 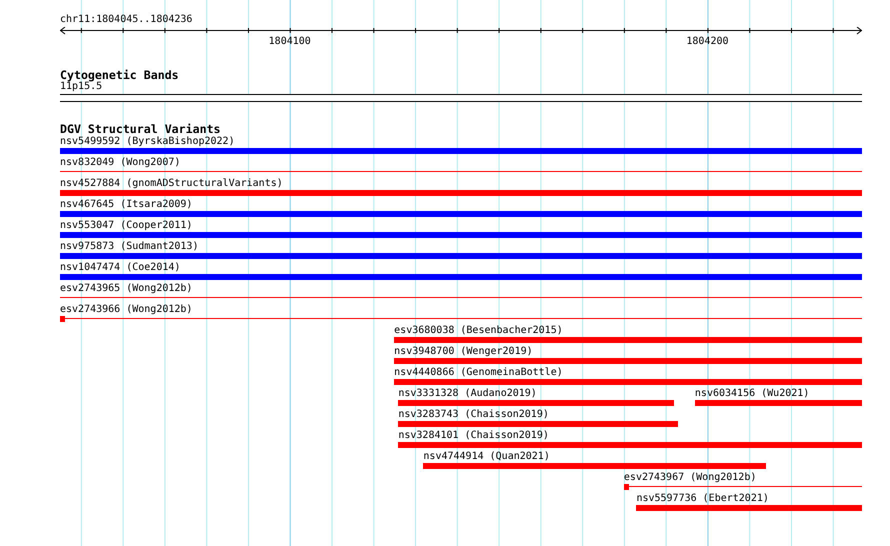 What do you see at coordinates (707, 41) in the screenshot?
I see `position-label: 1804200` at bounding box center [707, 41].